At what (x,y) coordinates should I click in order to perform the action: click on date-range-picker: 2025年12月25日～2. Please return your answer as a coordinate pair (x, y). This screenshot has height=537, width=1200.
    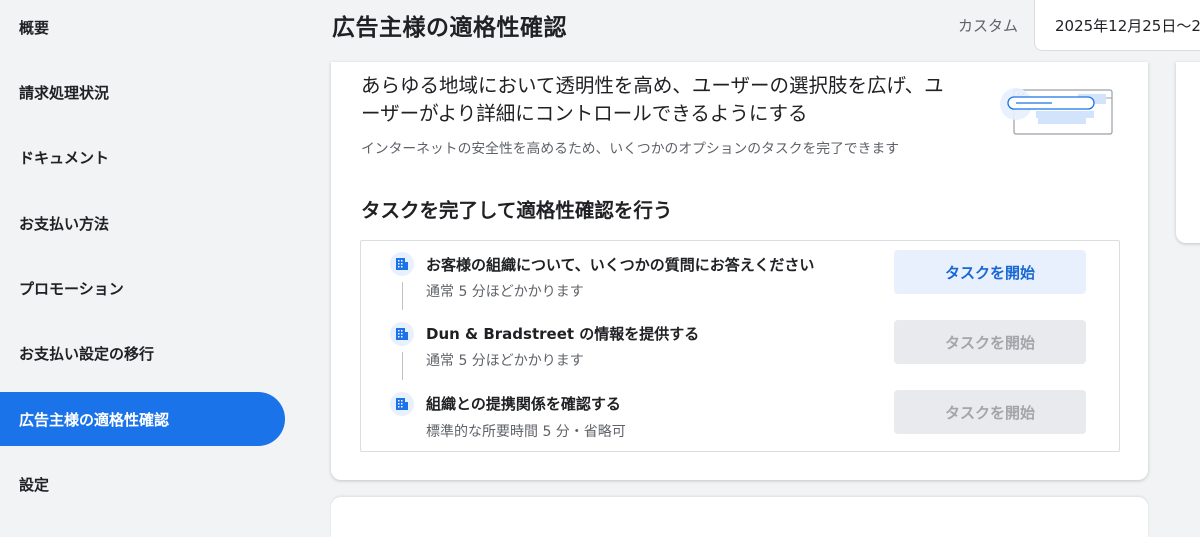
    Looking at the image, I should click on (1117, 25).